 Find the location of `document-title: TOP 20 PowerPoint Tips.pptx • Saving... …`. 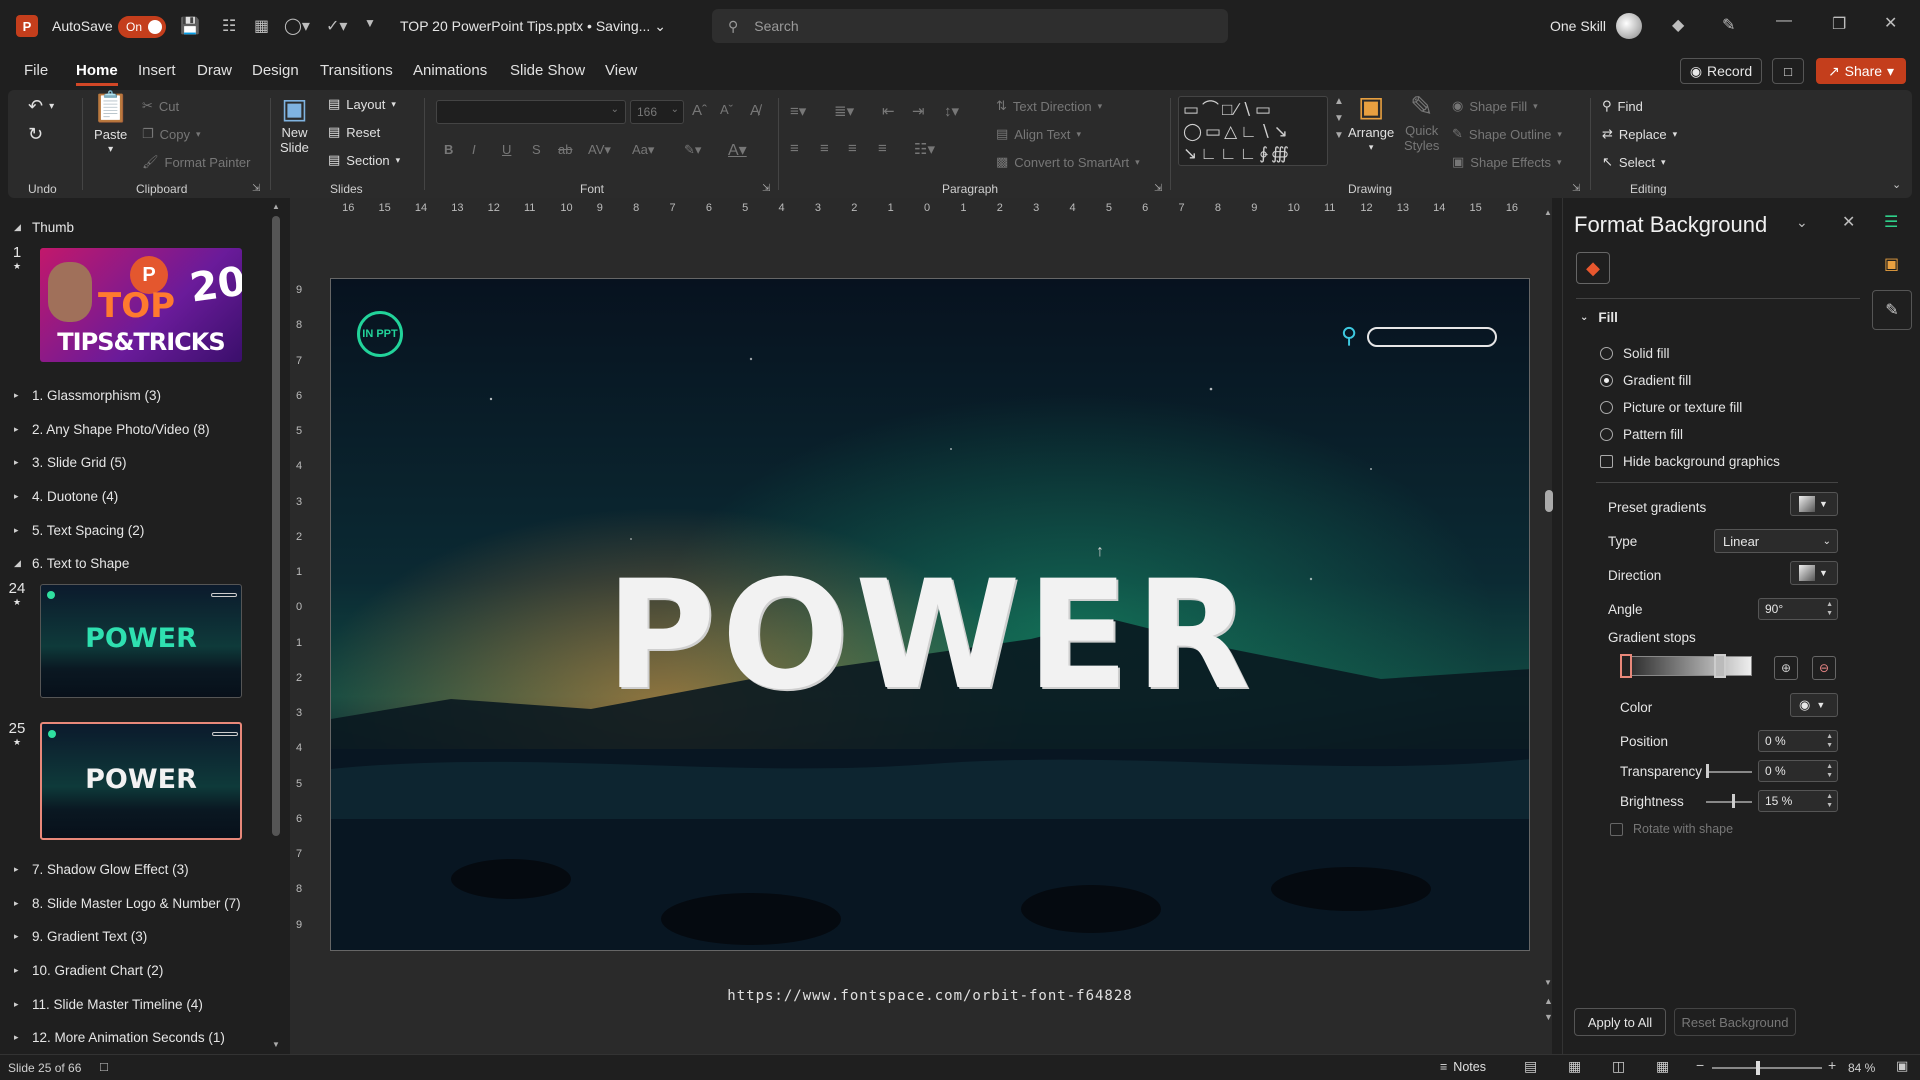

document-title: TOP 20 PowerPoint Tips.pptx • Saving... … is located at coordinates (533, 26).